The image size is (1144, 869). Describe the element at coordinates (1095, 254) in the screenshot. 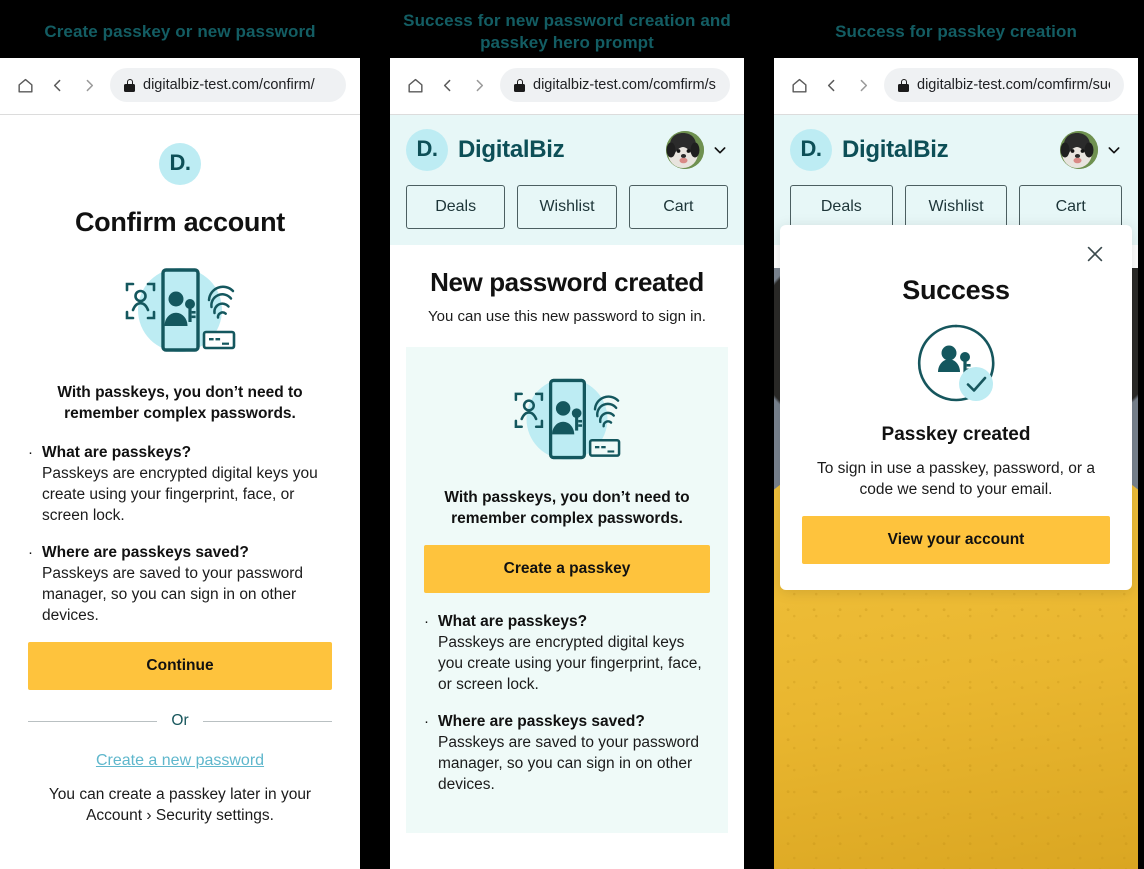

I see `close-icon` at that location.